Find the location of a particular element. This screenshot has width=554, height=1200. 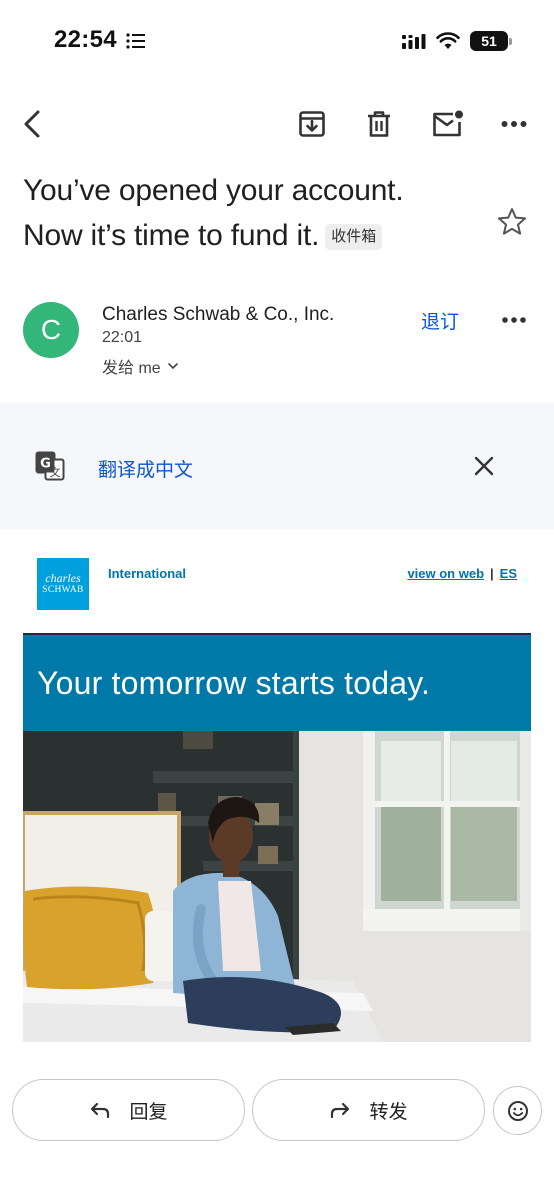

web-links: view on web | ES is located at coordinates (462, 573).